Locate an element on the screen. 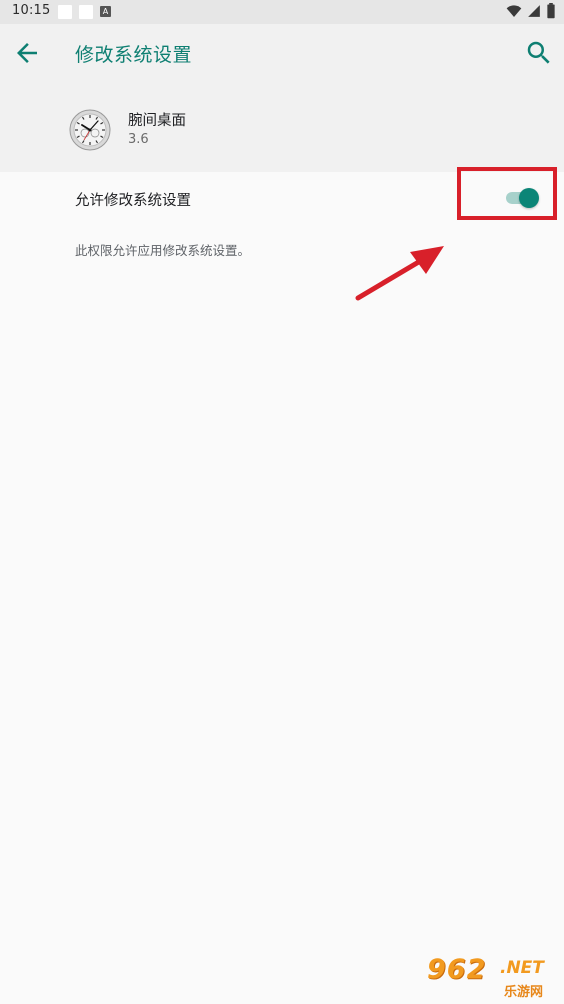 The width and height of the screenshot is (564, 1004). back-button is located at coordinates (27, 53).